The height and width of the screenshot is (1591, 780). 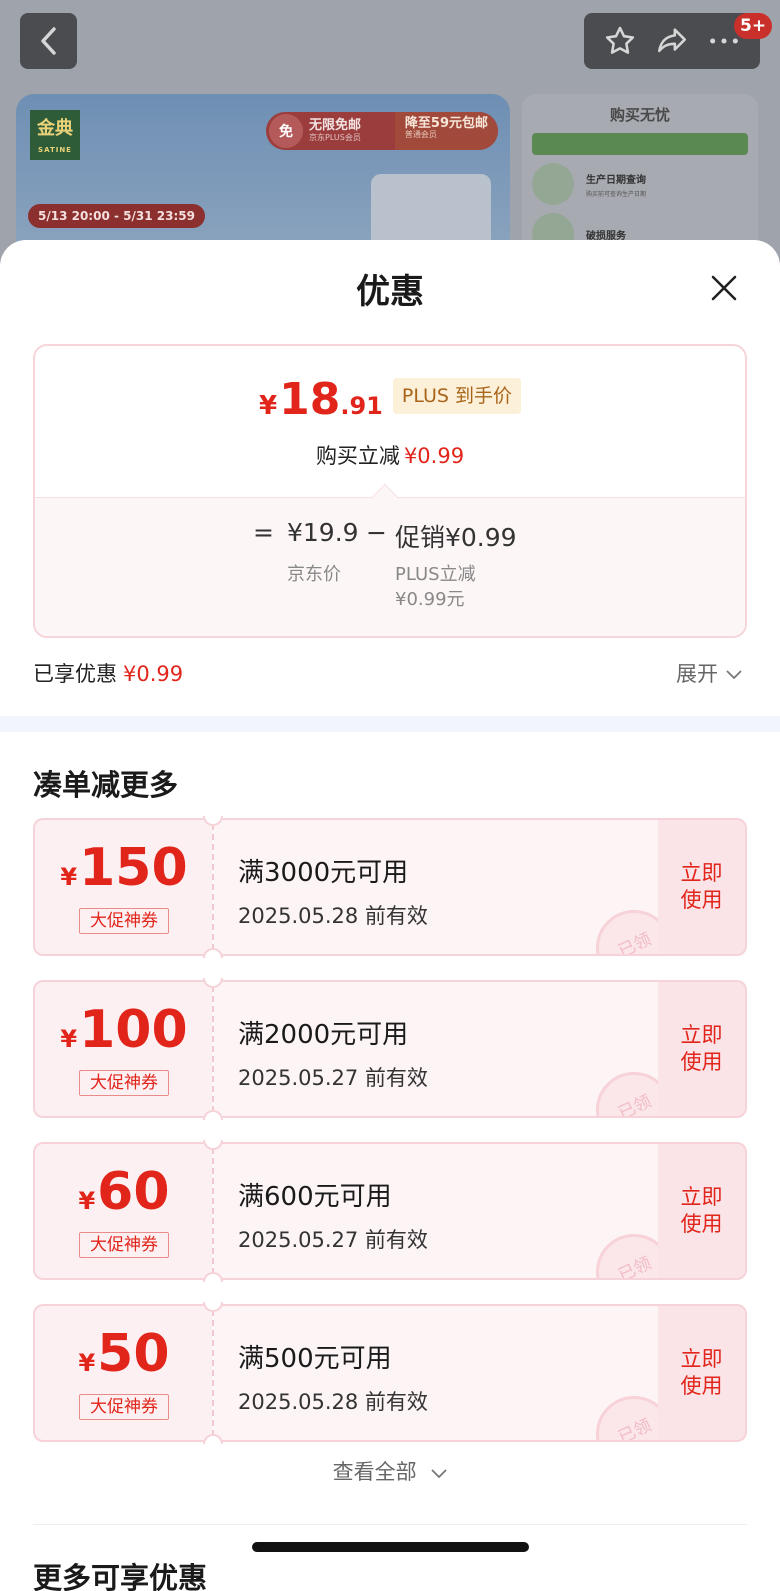 What do you see at coordinates (321, 399) in the screenshot?
I see `final-price: ¥ 18 .91` at bounding box center [321, 399].